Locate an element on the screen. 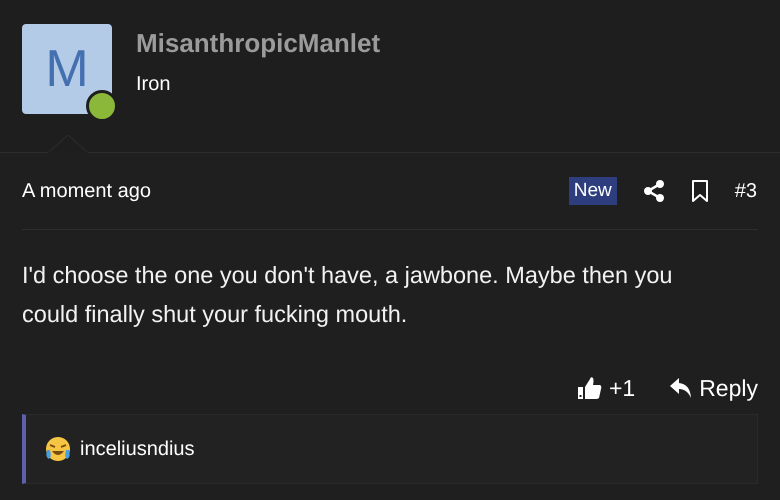  new-label: New is located at coordinates (592, 191).